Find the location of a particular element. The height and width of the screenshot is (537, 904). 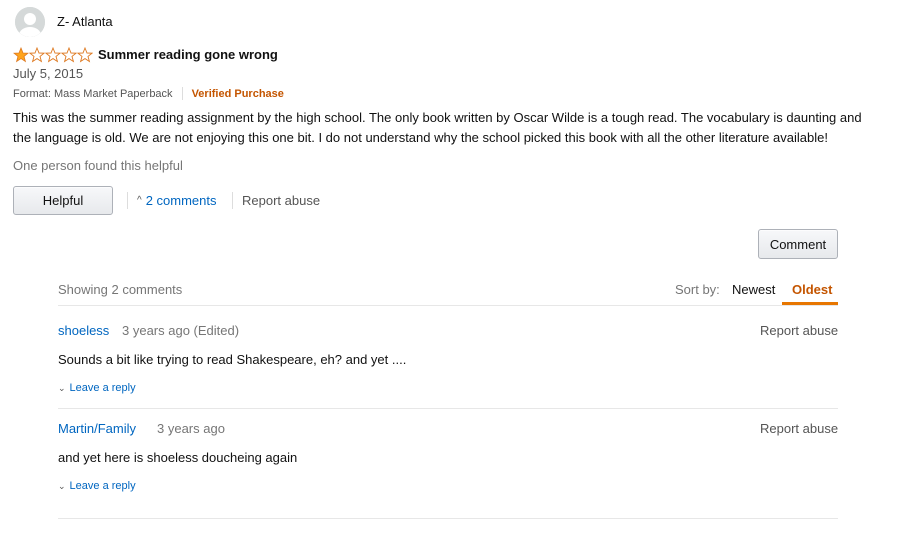

star-filled-icon is located at coordinates (21, 55).